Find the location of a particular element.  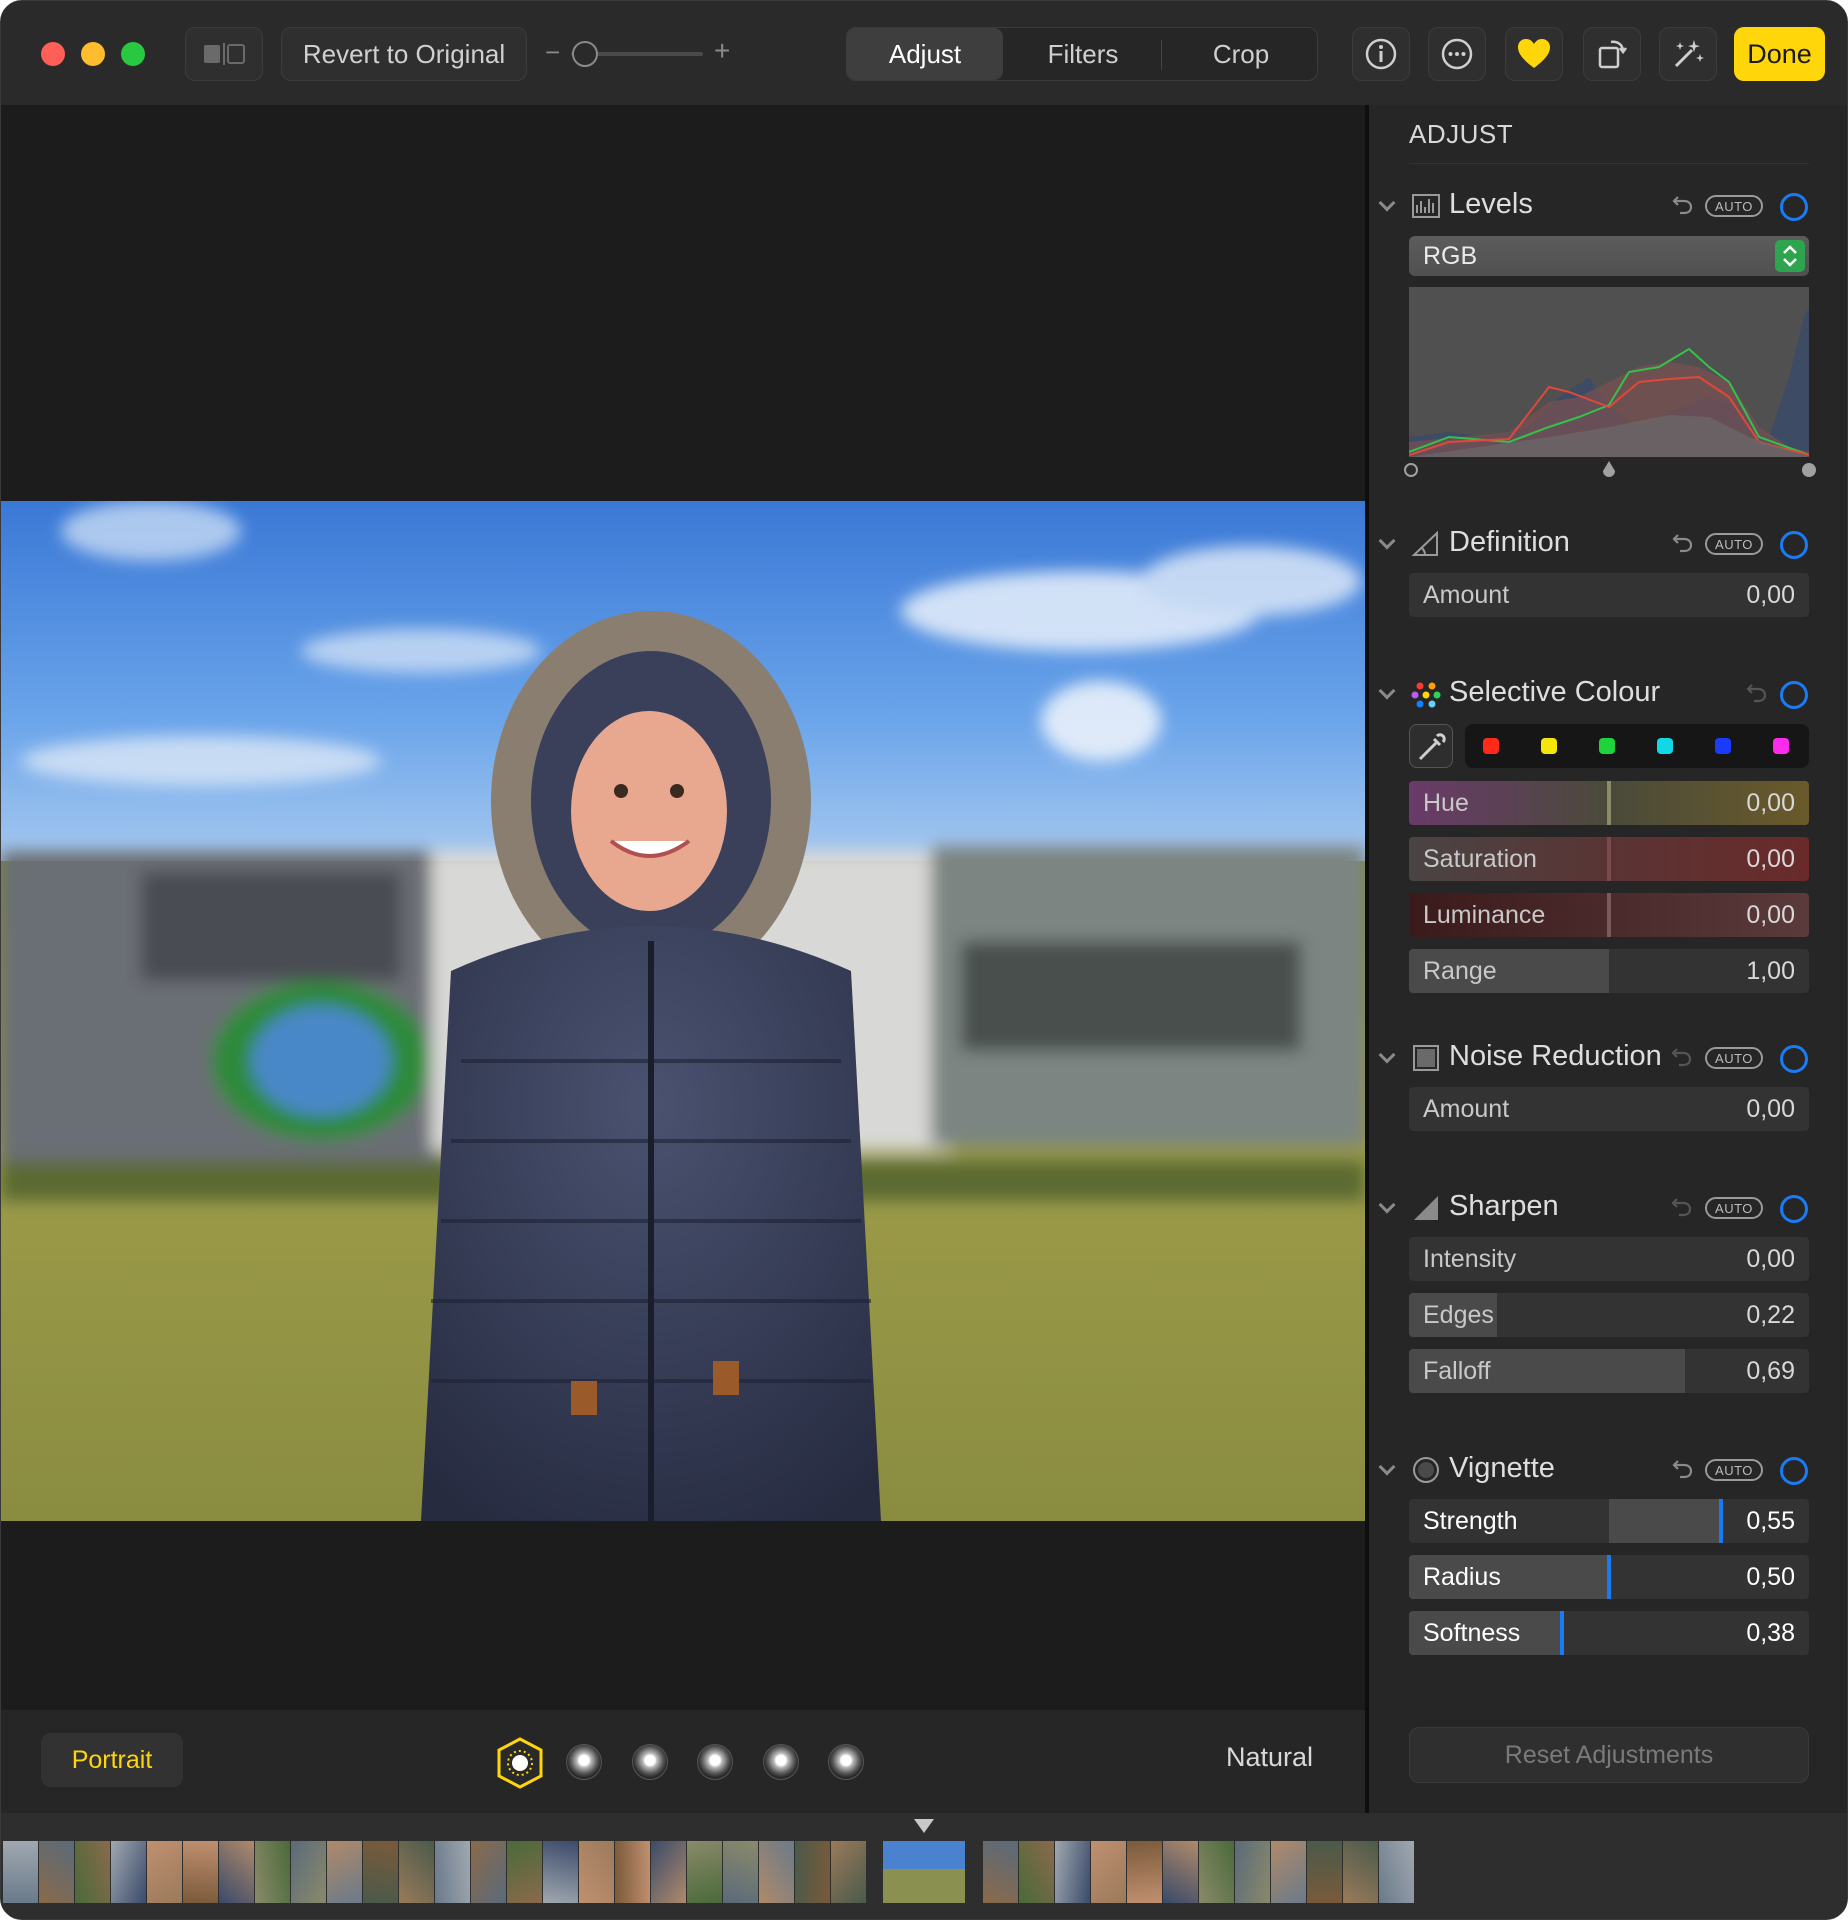

filmstrip is located at coordinates (924, 1866).